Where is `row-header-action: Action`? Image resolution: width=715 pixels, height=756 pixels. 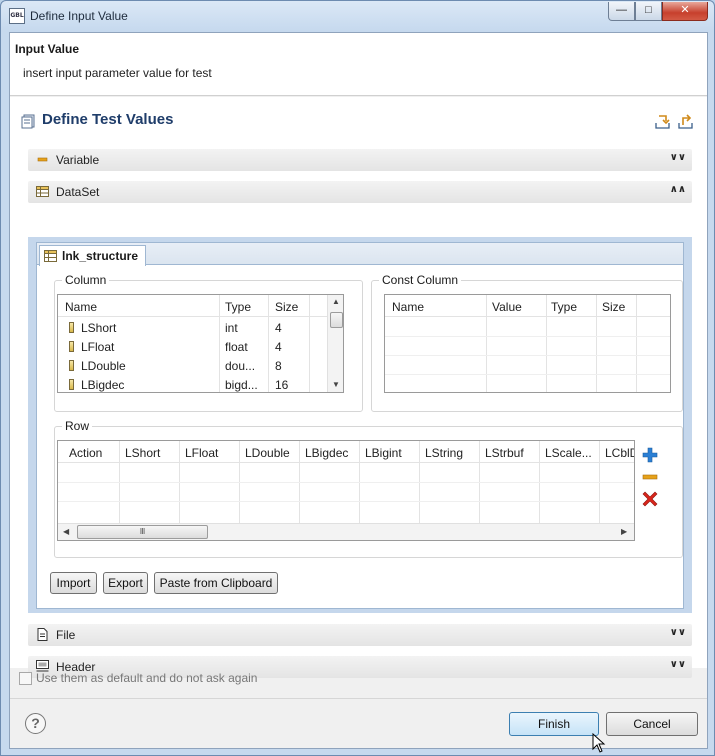 row-header-action: Action is located at coordinates (85, 453).